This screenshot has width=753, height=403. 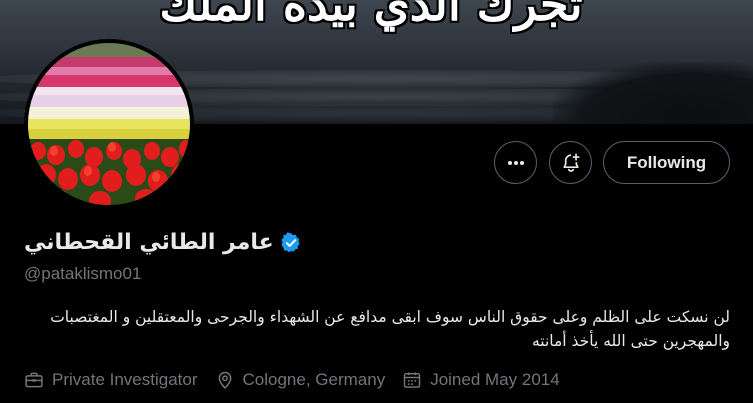 I want to click on name-row: عامر الطائي القحطاني, so click(x=163, y=242).